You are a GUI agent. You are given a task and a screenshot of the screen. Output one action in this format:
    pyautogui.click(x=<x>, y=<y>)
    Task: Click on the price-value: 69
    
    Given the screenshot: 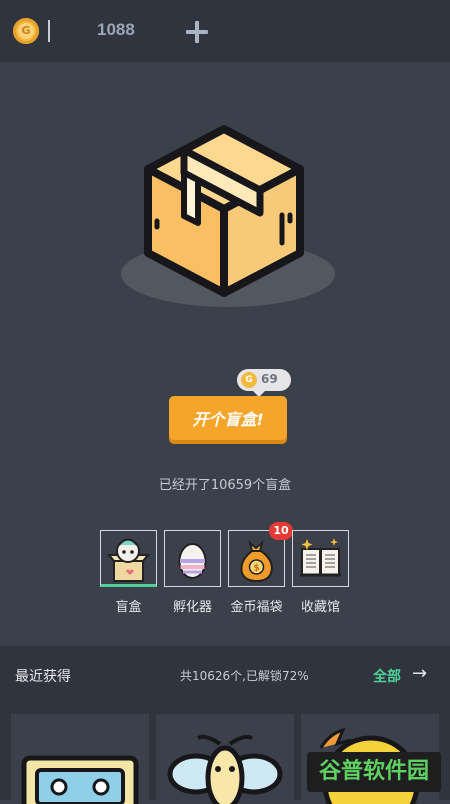 What is the action you would take?
    pyautogui.click(x=269, y=379)
    